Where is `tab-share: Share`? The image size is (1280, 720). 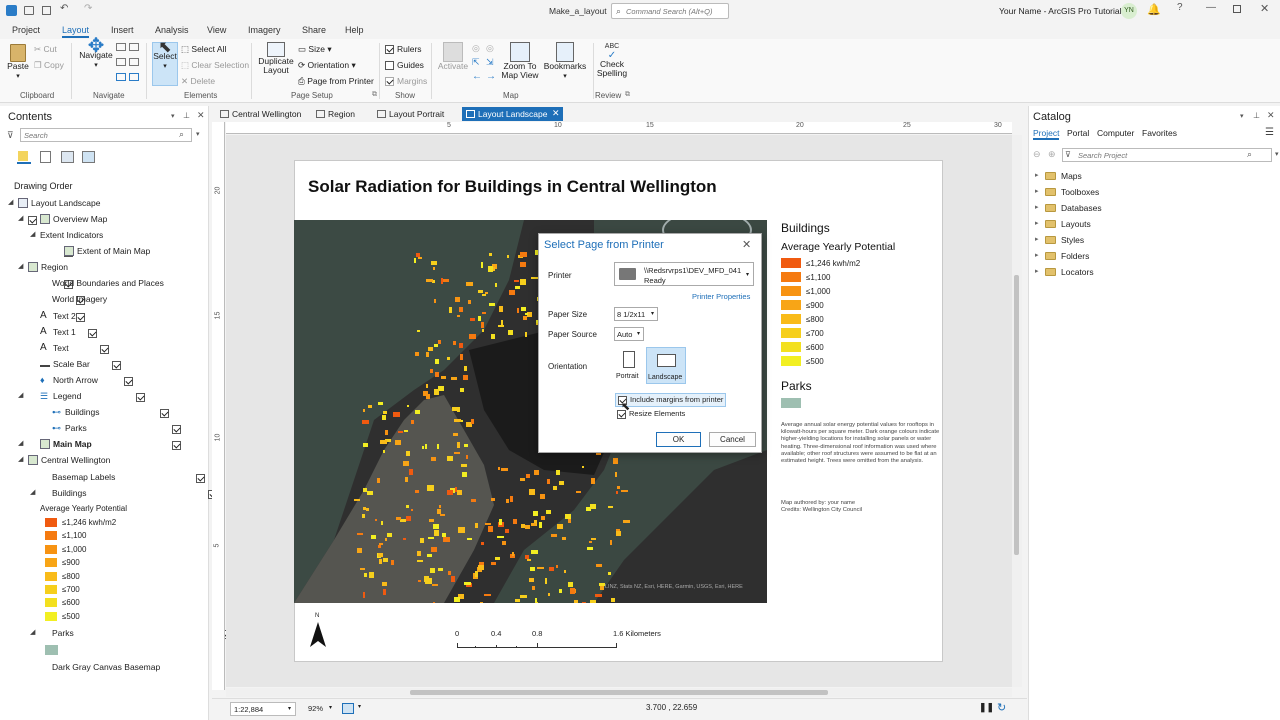 tab-share: Share is located at coordinates (314, 30).